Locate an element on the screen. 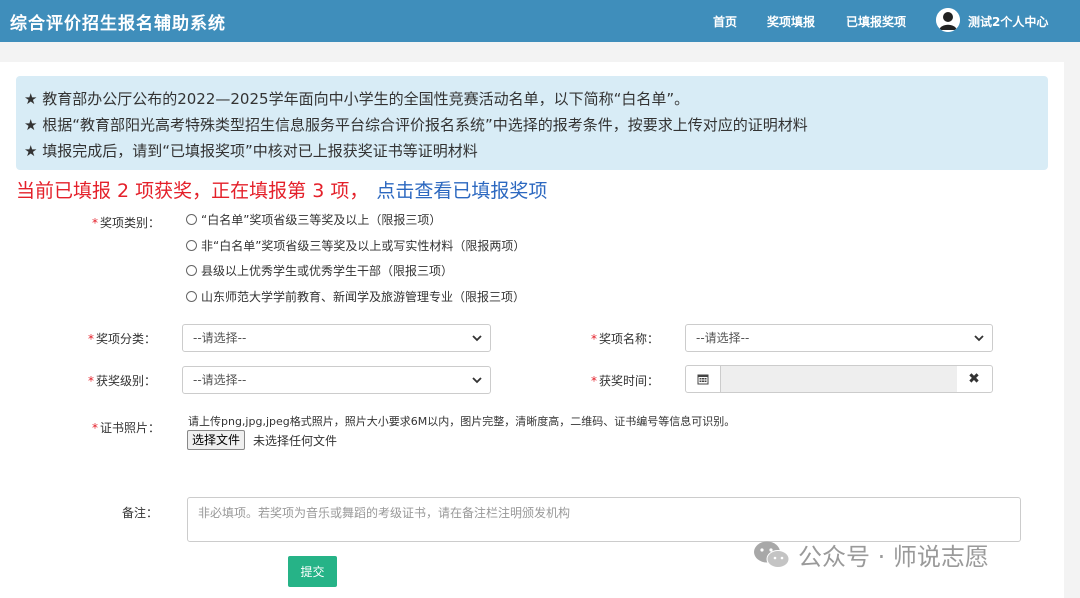 This screenshot has width=1080, height=598. award-class-select: --请选择-- is located at coordinates (336, 338).